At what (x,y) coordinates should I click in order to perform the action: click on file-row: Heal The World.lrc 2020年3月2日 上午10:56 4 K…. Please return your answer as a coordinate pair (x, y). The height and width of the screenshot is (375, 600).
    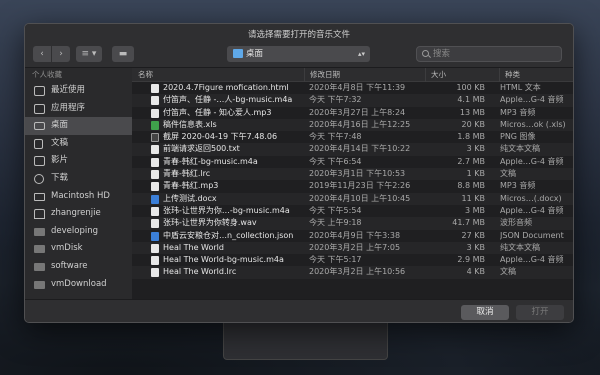
    Looking at the image, I should click on (352, 272).